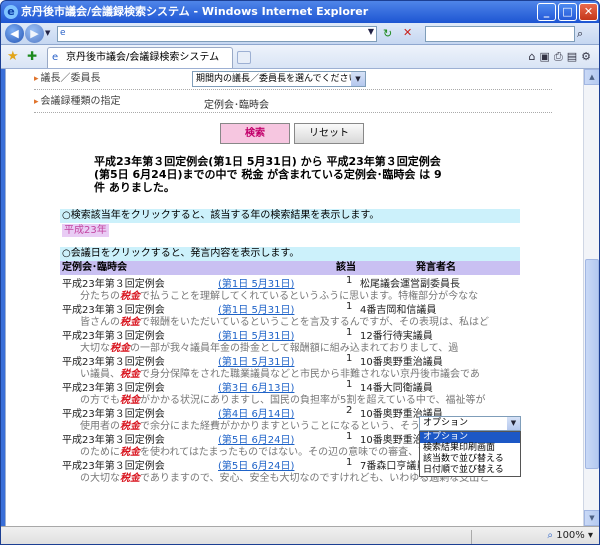 The image size is (600, 545). What do you see at coordinates (244, 57) in the screenshot?
I see `new-tab-button` at bounding box center [244, 57].